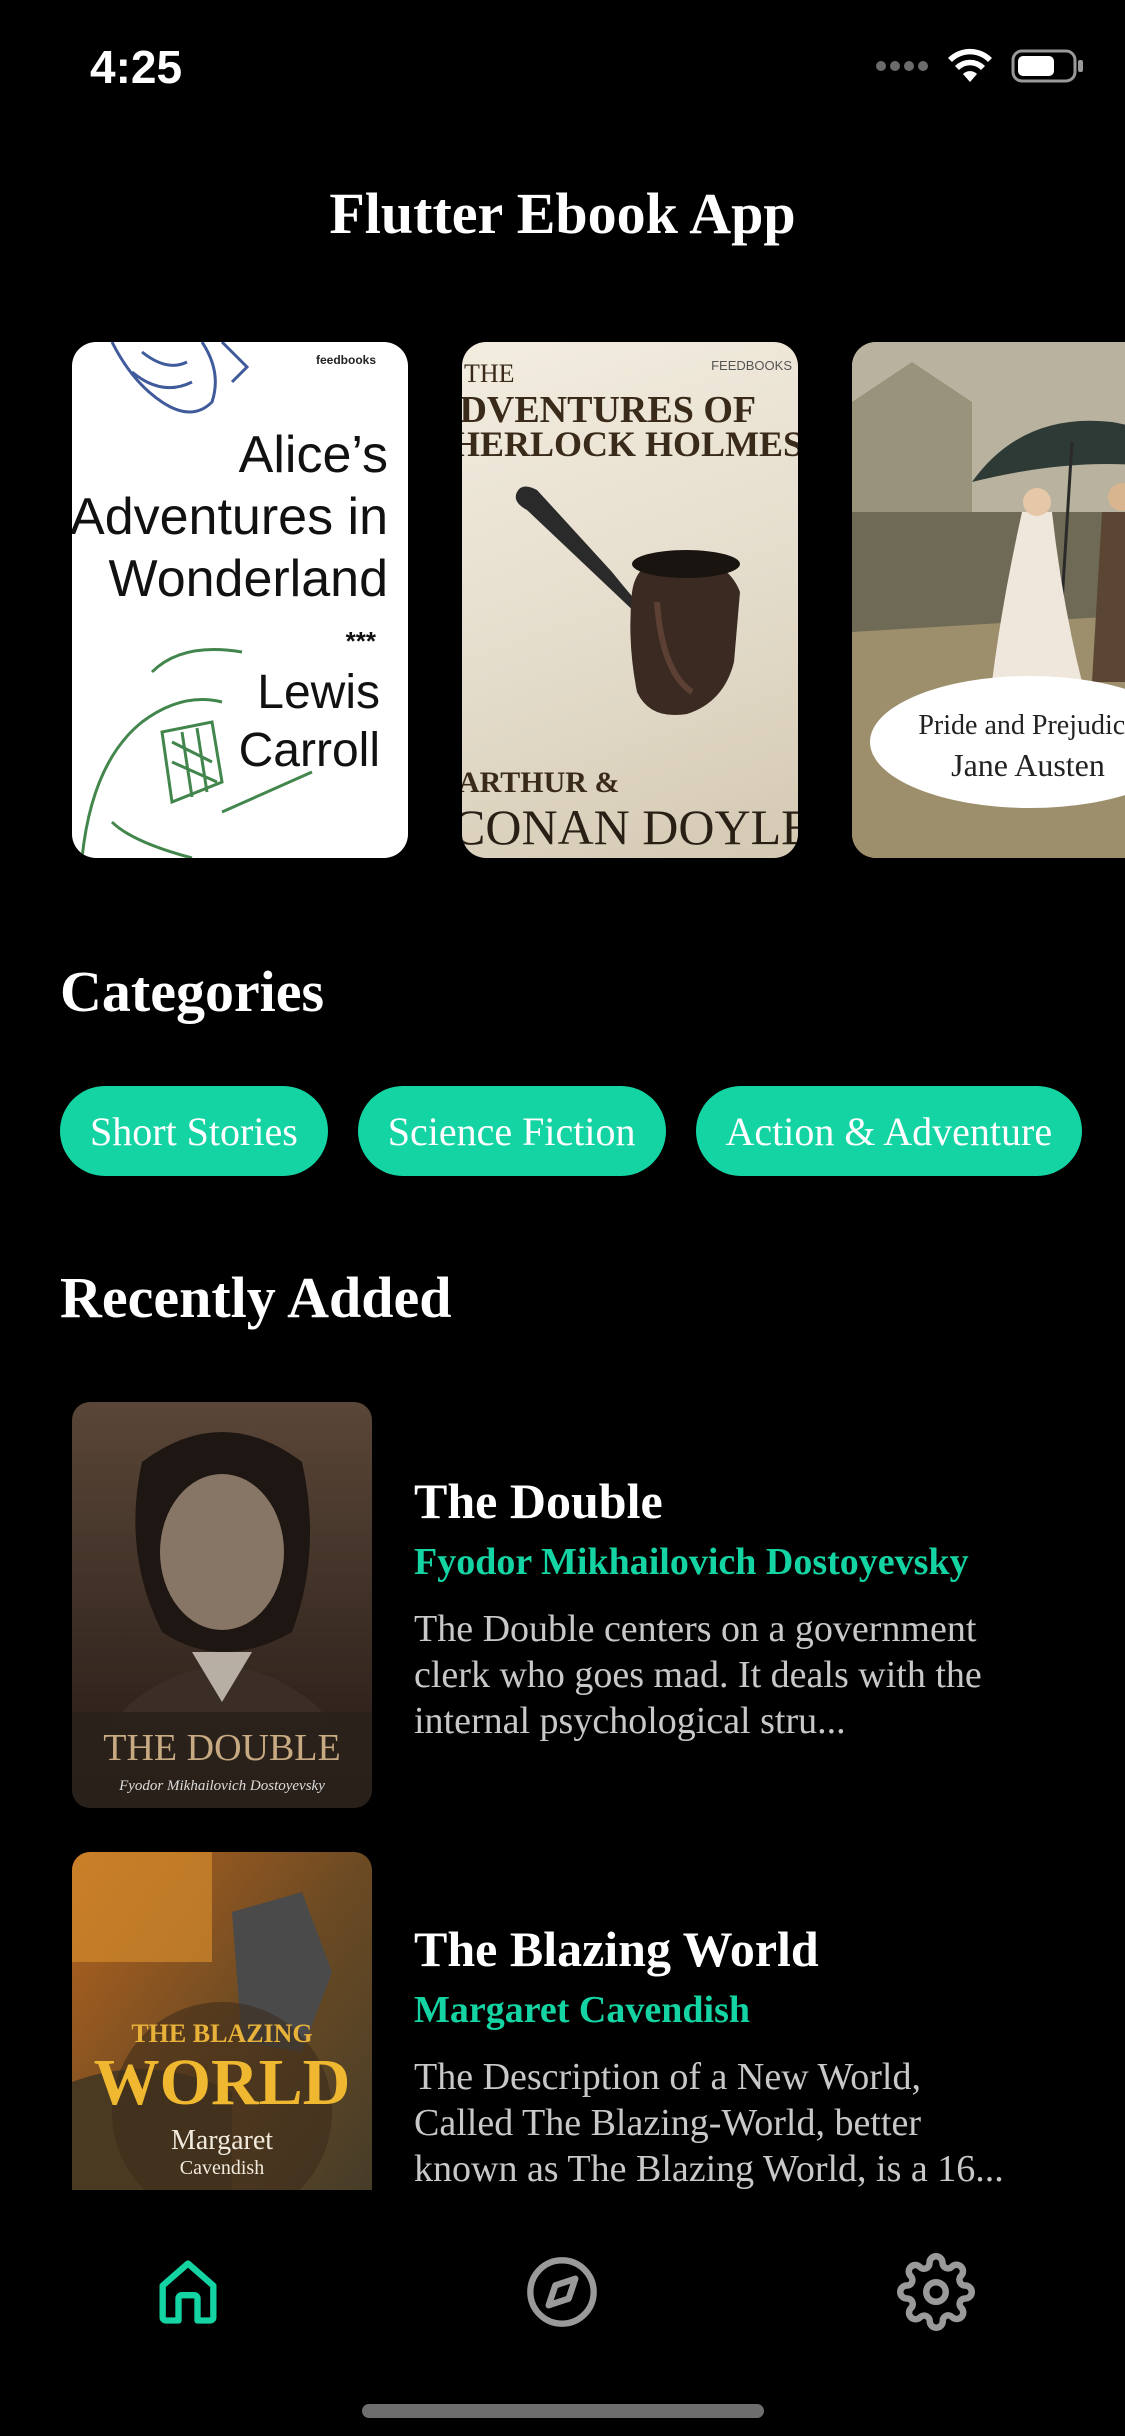  I want to click on double-cover-title: THE DOUBLE, so click(221, 1748).